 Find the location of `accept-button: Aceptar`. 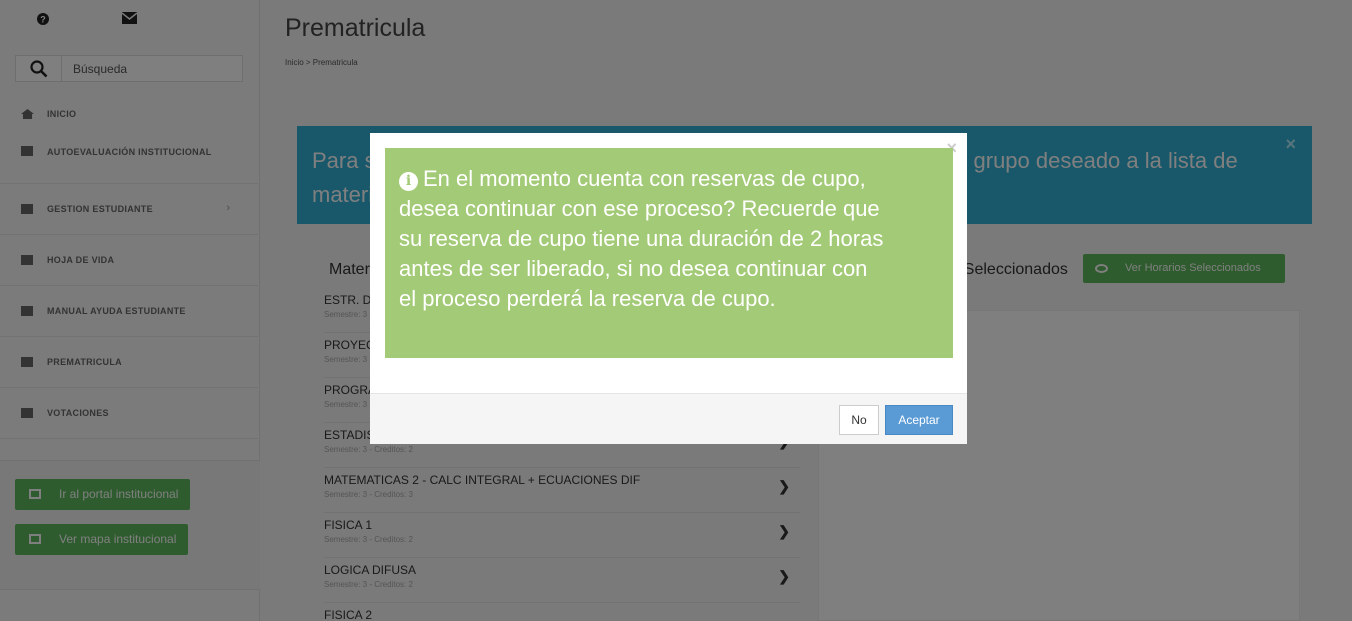

accept-button: Aceptar is located at coordinates (919, 420).